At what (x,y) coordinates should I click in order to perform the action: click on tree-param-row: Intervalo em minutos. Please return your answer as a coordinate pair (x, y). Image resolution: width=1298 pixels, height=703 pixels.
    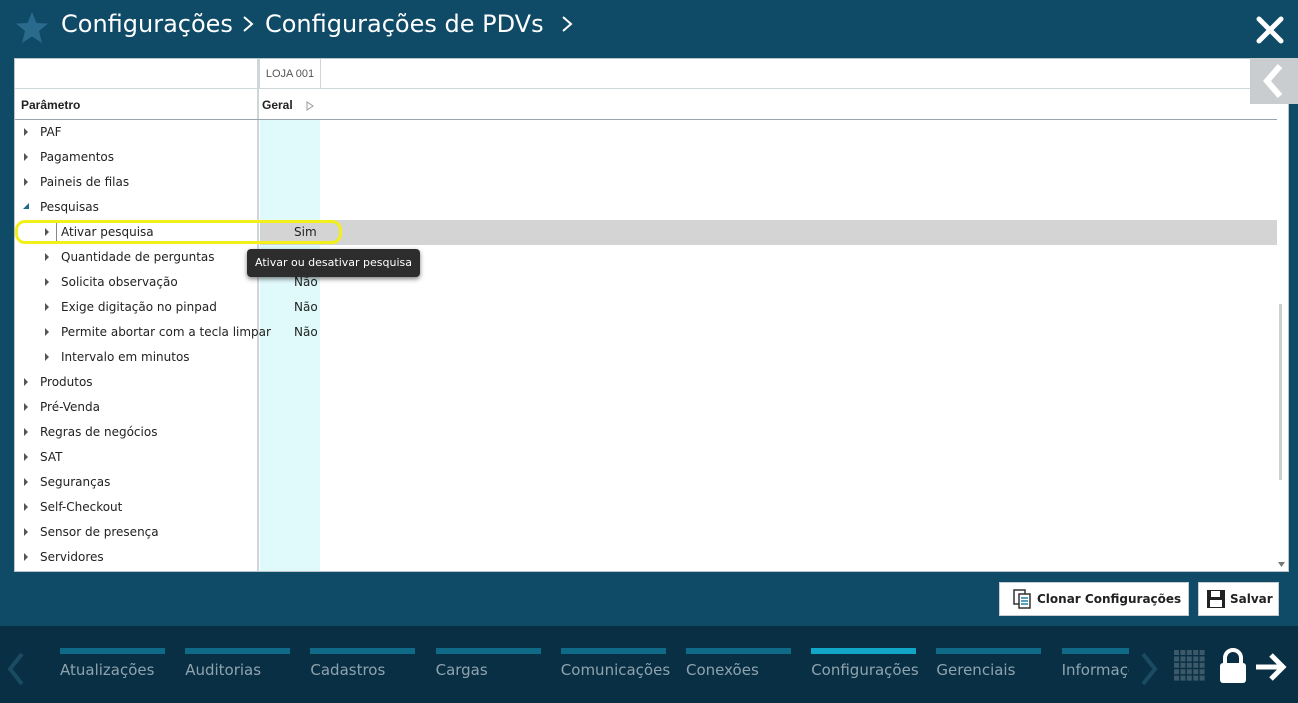
    Looking at the image, I should click on (646, 357).